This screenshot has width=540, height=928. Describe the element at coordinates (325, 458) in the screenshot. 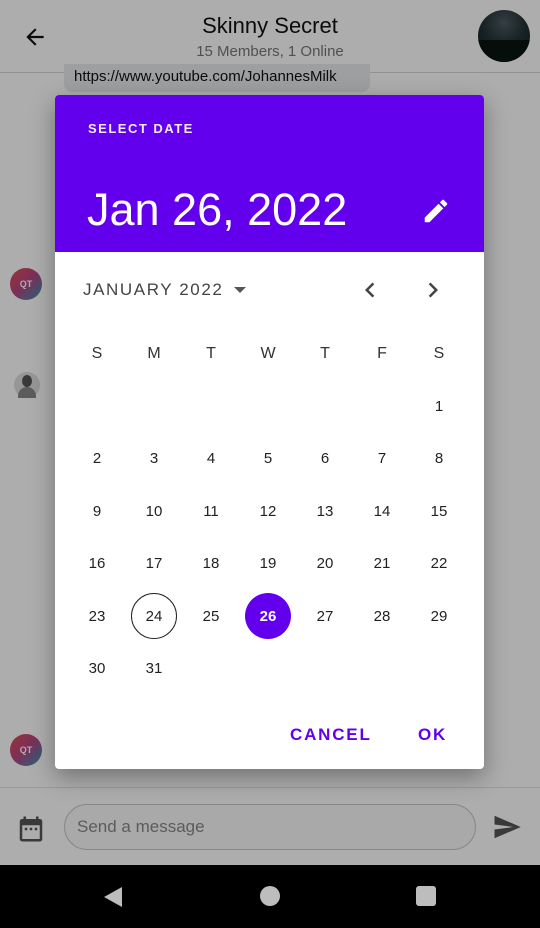

I see `calendar-day: 6` at that location.